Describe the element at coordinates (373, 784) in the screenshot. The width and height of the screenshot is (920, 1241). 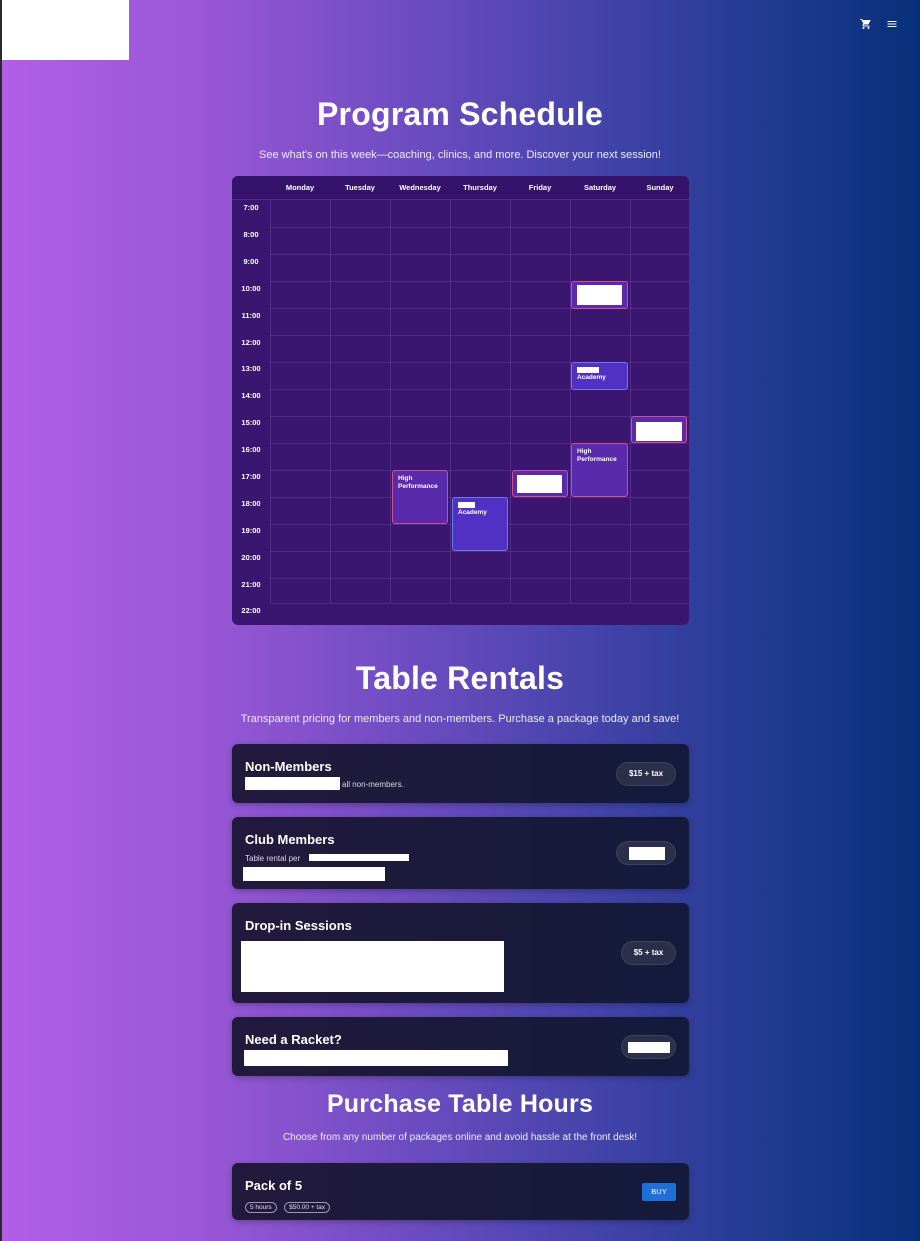
I see `card-description: all non-members.` at that location.